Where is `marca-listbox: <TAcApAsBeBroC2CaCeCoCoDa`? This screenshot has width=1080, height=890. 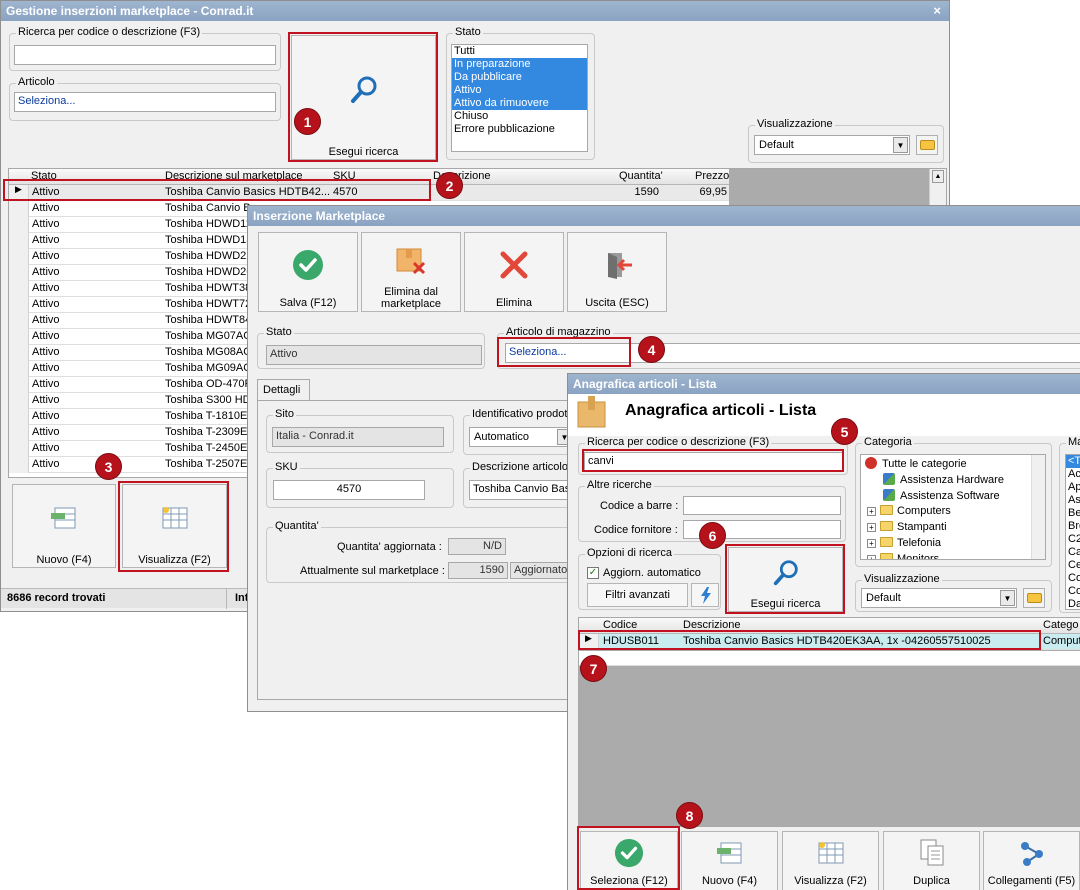
marca-listbox: <TAcApAsBeBroC2CaCeCoCoDa is located at coordinates (1072, 532).